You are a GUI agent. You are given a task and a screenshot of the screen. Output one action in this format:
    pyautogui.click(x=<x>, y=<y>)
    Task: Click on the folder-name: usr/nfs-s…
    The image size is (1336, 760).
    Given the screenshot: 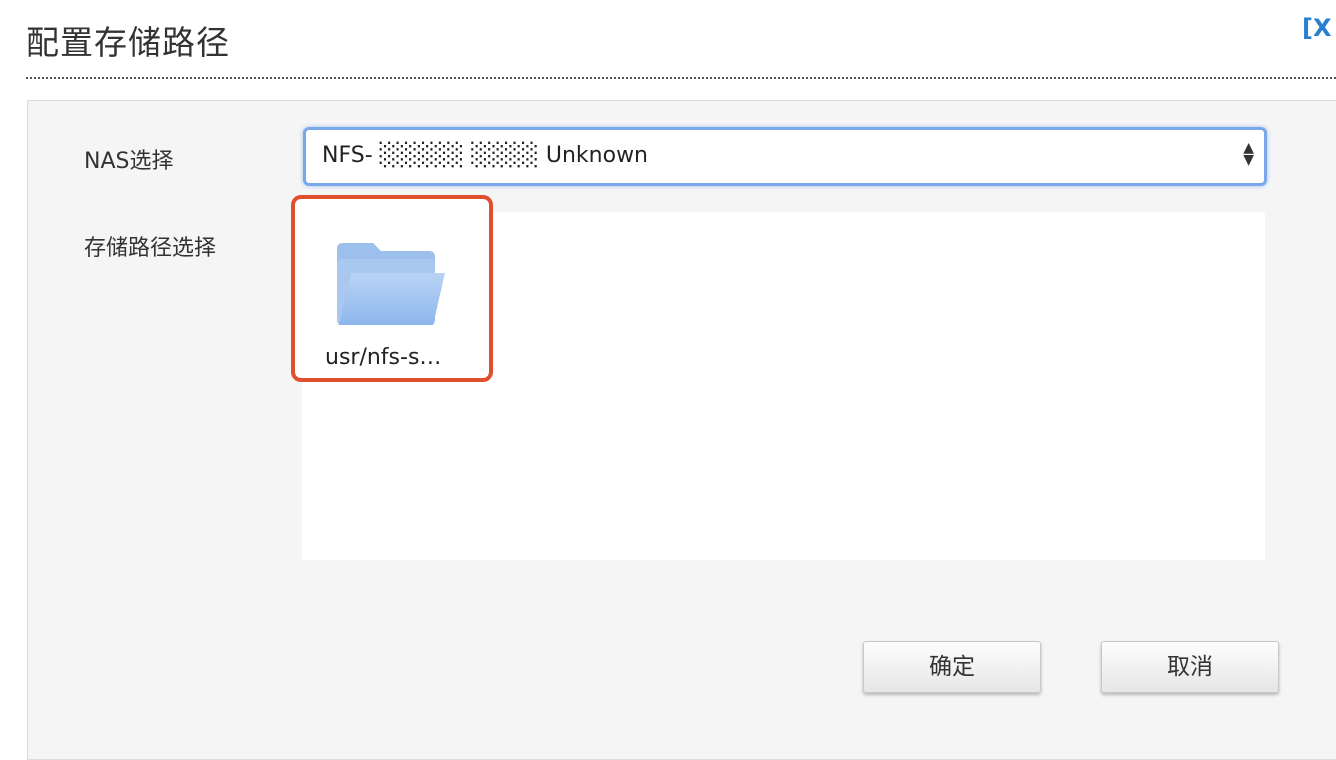 What is the action you would take?
    pyautogui.click(x=383, y=357)
    